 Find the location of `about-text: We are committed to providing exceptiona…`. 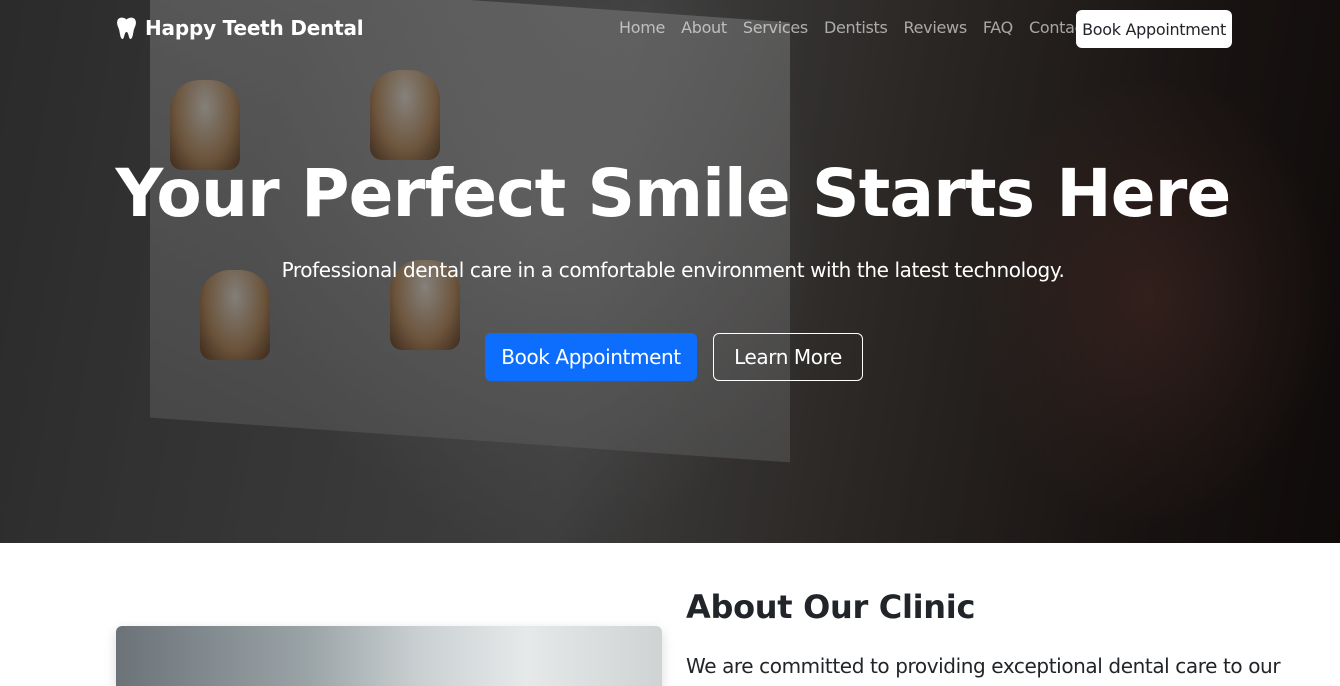

about-text: We are committed to providing exceptiona… is located at coordinates (983, 666).